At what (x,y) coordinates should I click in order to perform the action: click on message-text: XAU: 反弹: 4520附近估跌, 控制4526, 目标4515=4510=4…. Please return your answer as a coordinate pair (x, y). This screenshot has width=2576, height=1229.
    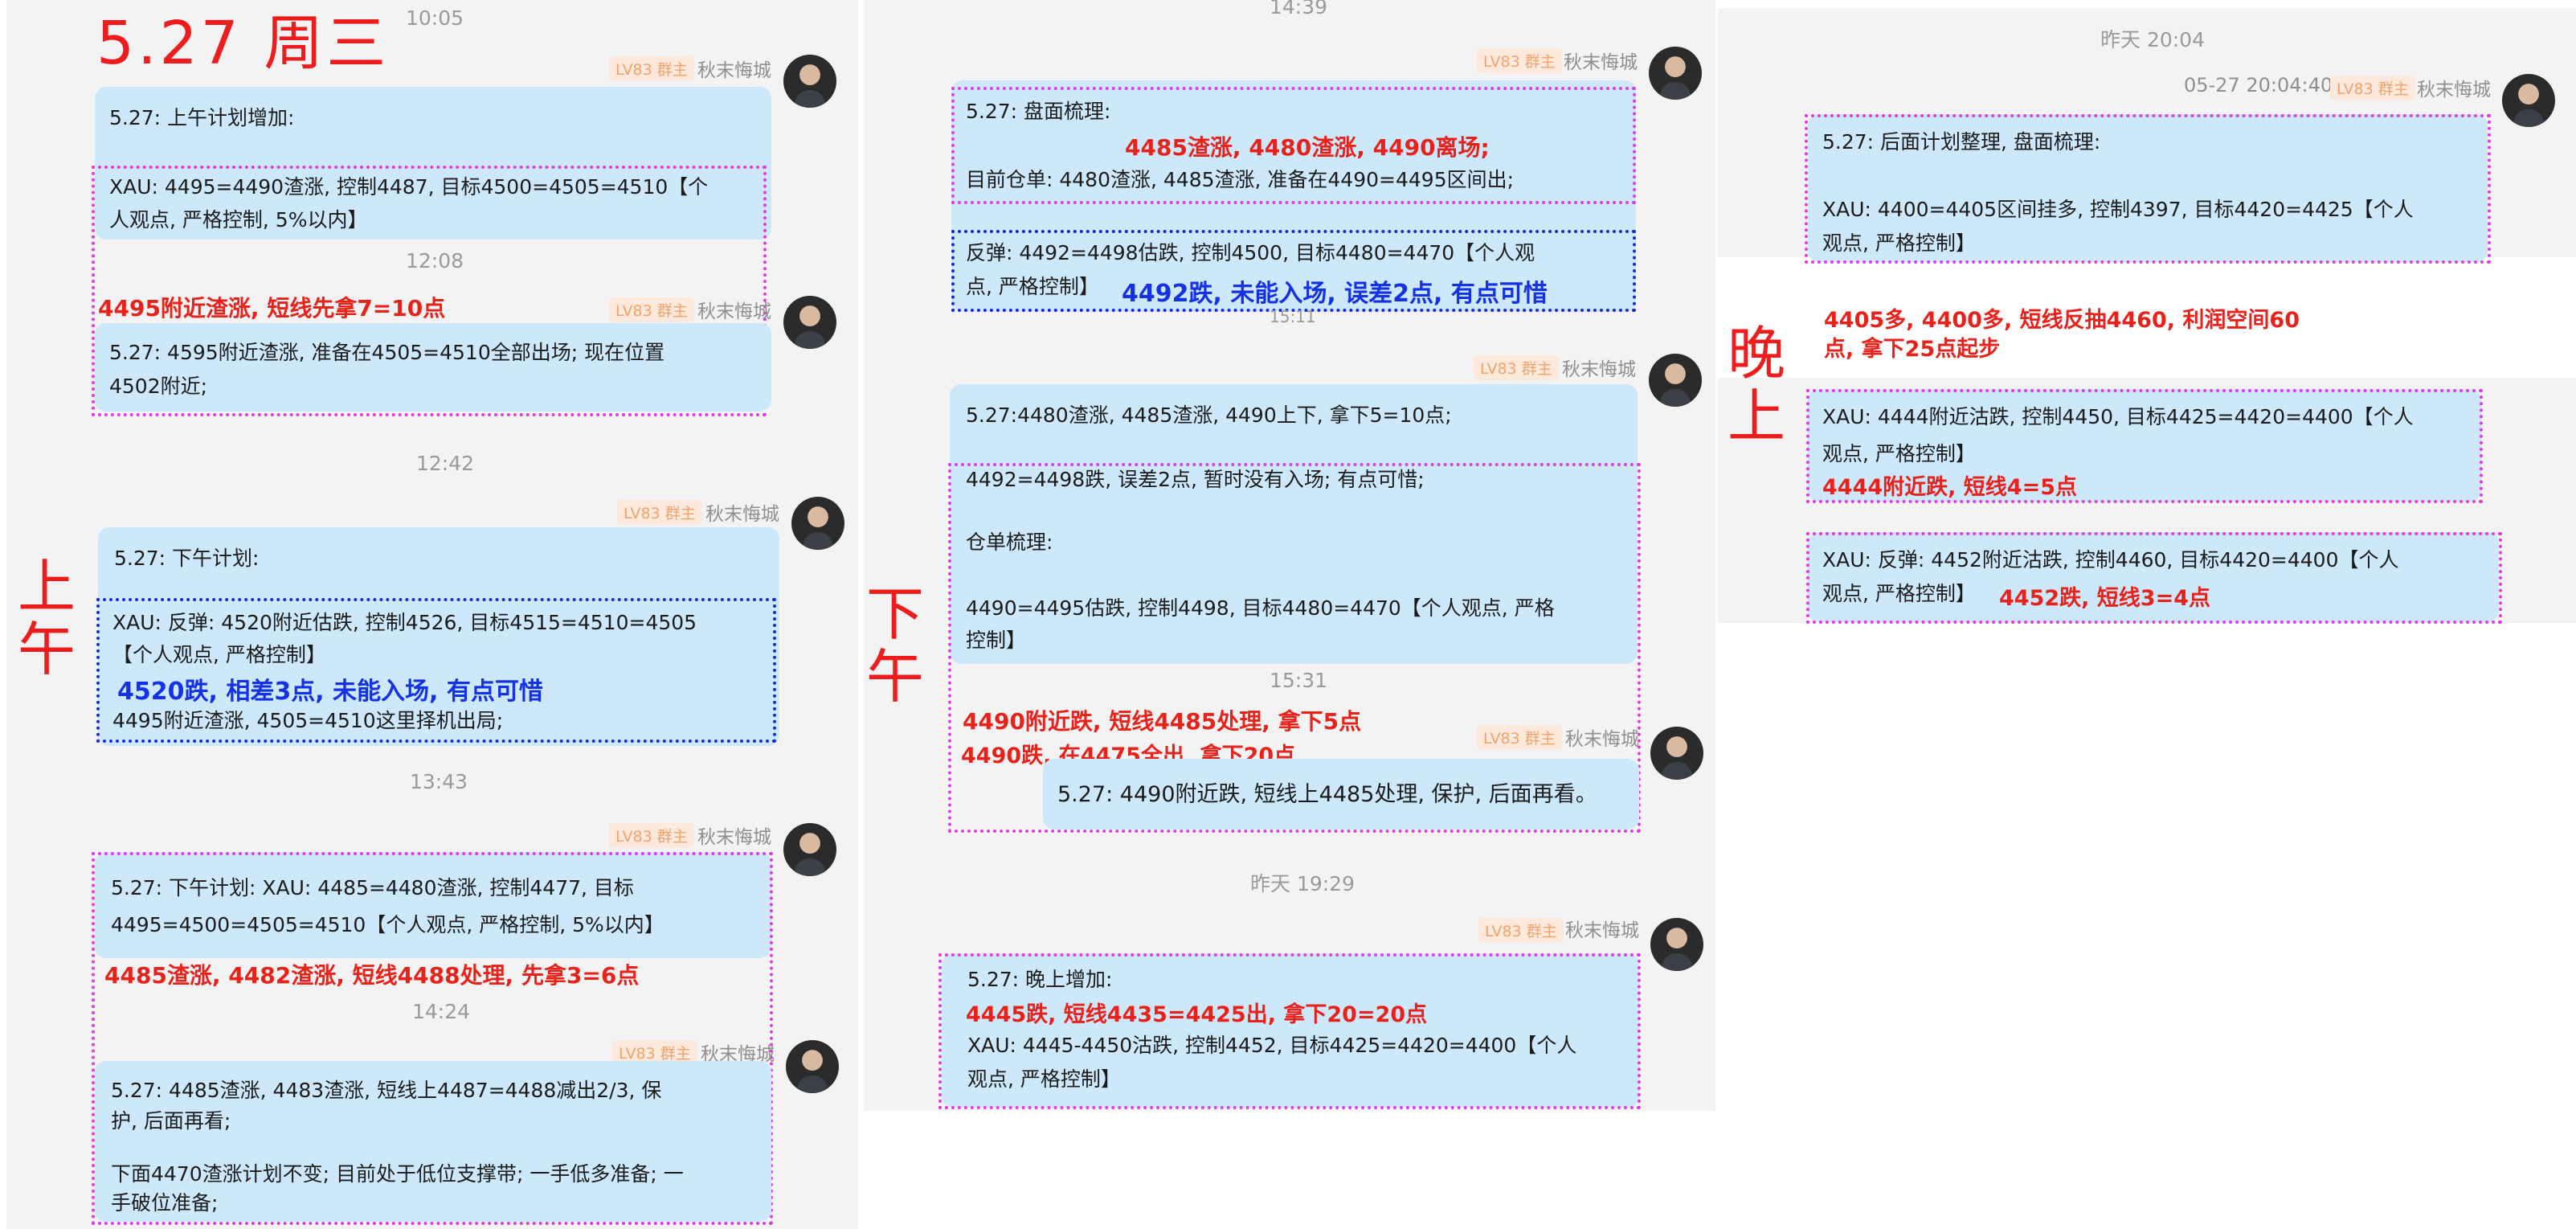
    Looking at the image, I should click on (404, 622).